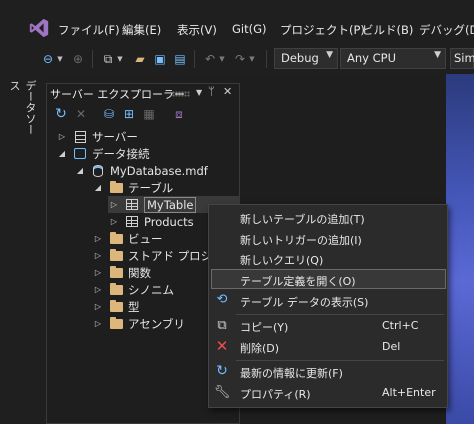  What do you see at coordinates (121, 153) in the screenshot?
I see `tree-node-label: データ接続` at bounding box center [121, 153].